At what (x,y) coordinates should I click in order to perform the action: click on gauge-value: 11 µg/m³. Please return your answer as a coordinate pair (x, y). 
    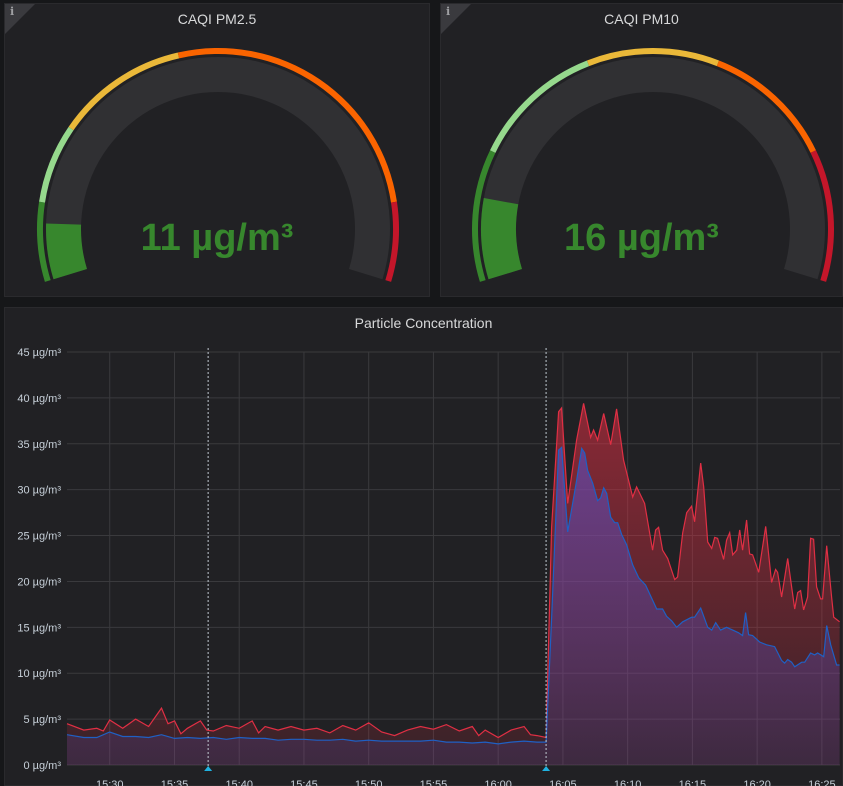
    Looking at the image, I should click on (217, 238).